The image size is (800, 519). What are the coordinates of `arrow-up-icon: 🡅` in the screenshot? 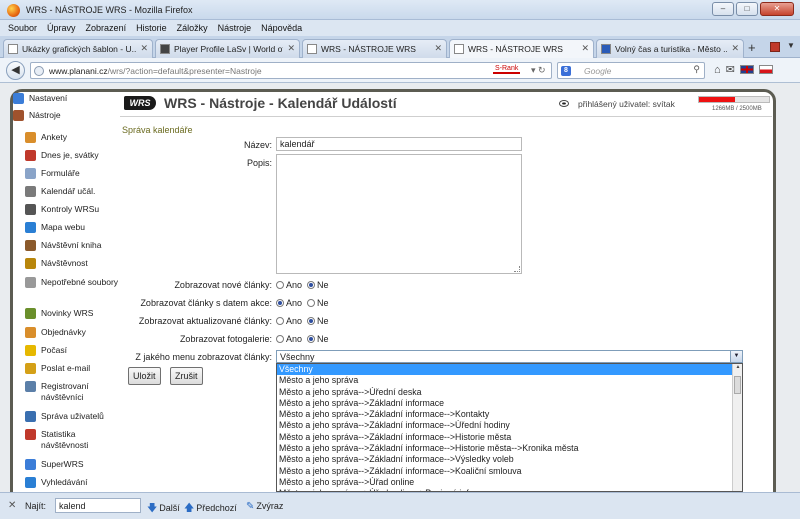 It's located at (189, 508).